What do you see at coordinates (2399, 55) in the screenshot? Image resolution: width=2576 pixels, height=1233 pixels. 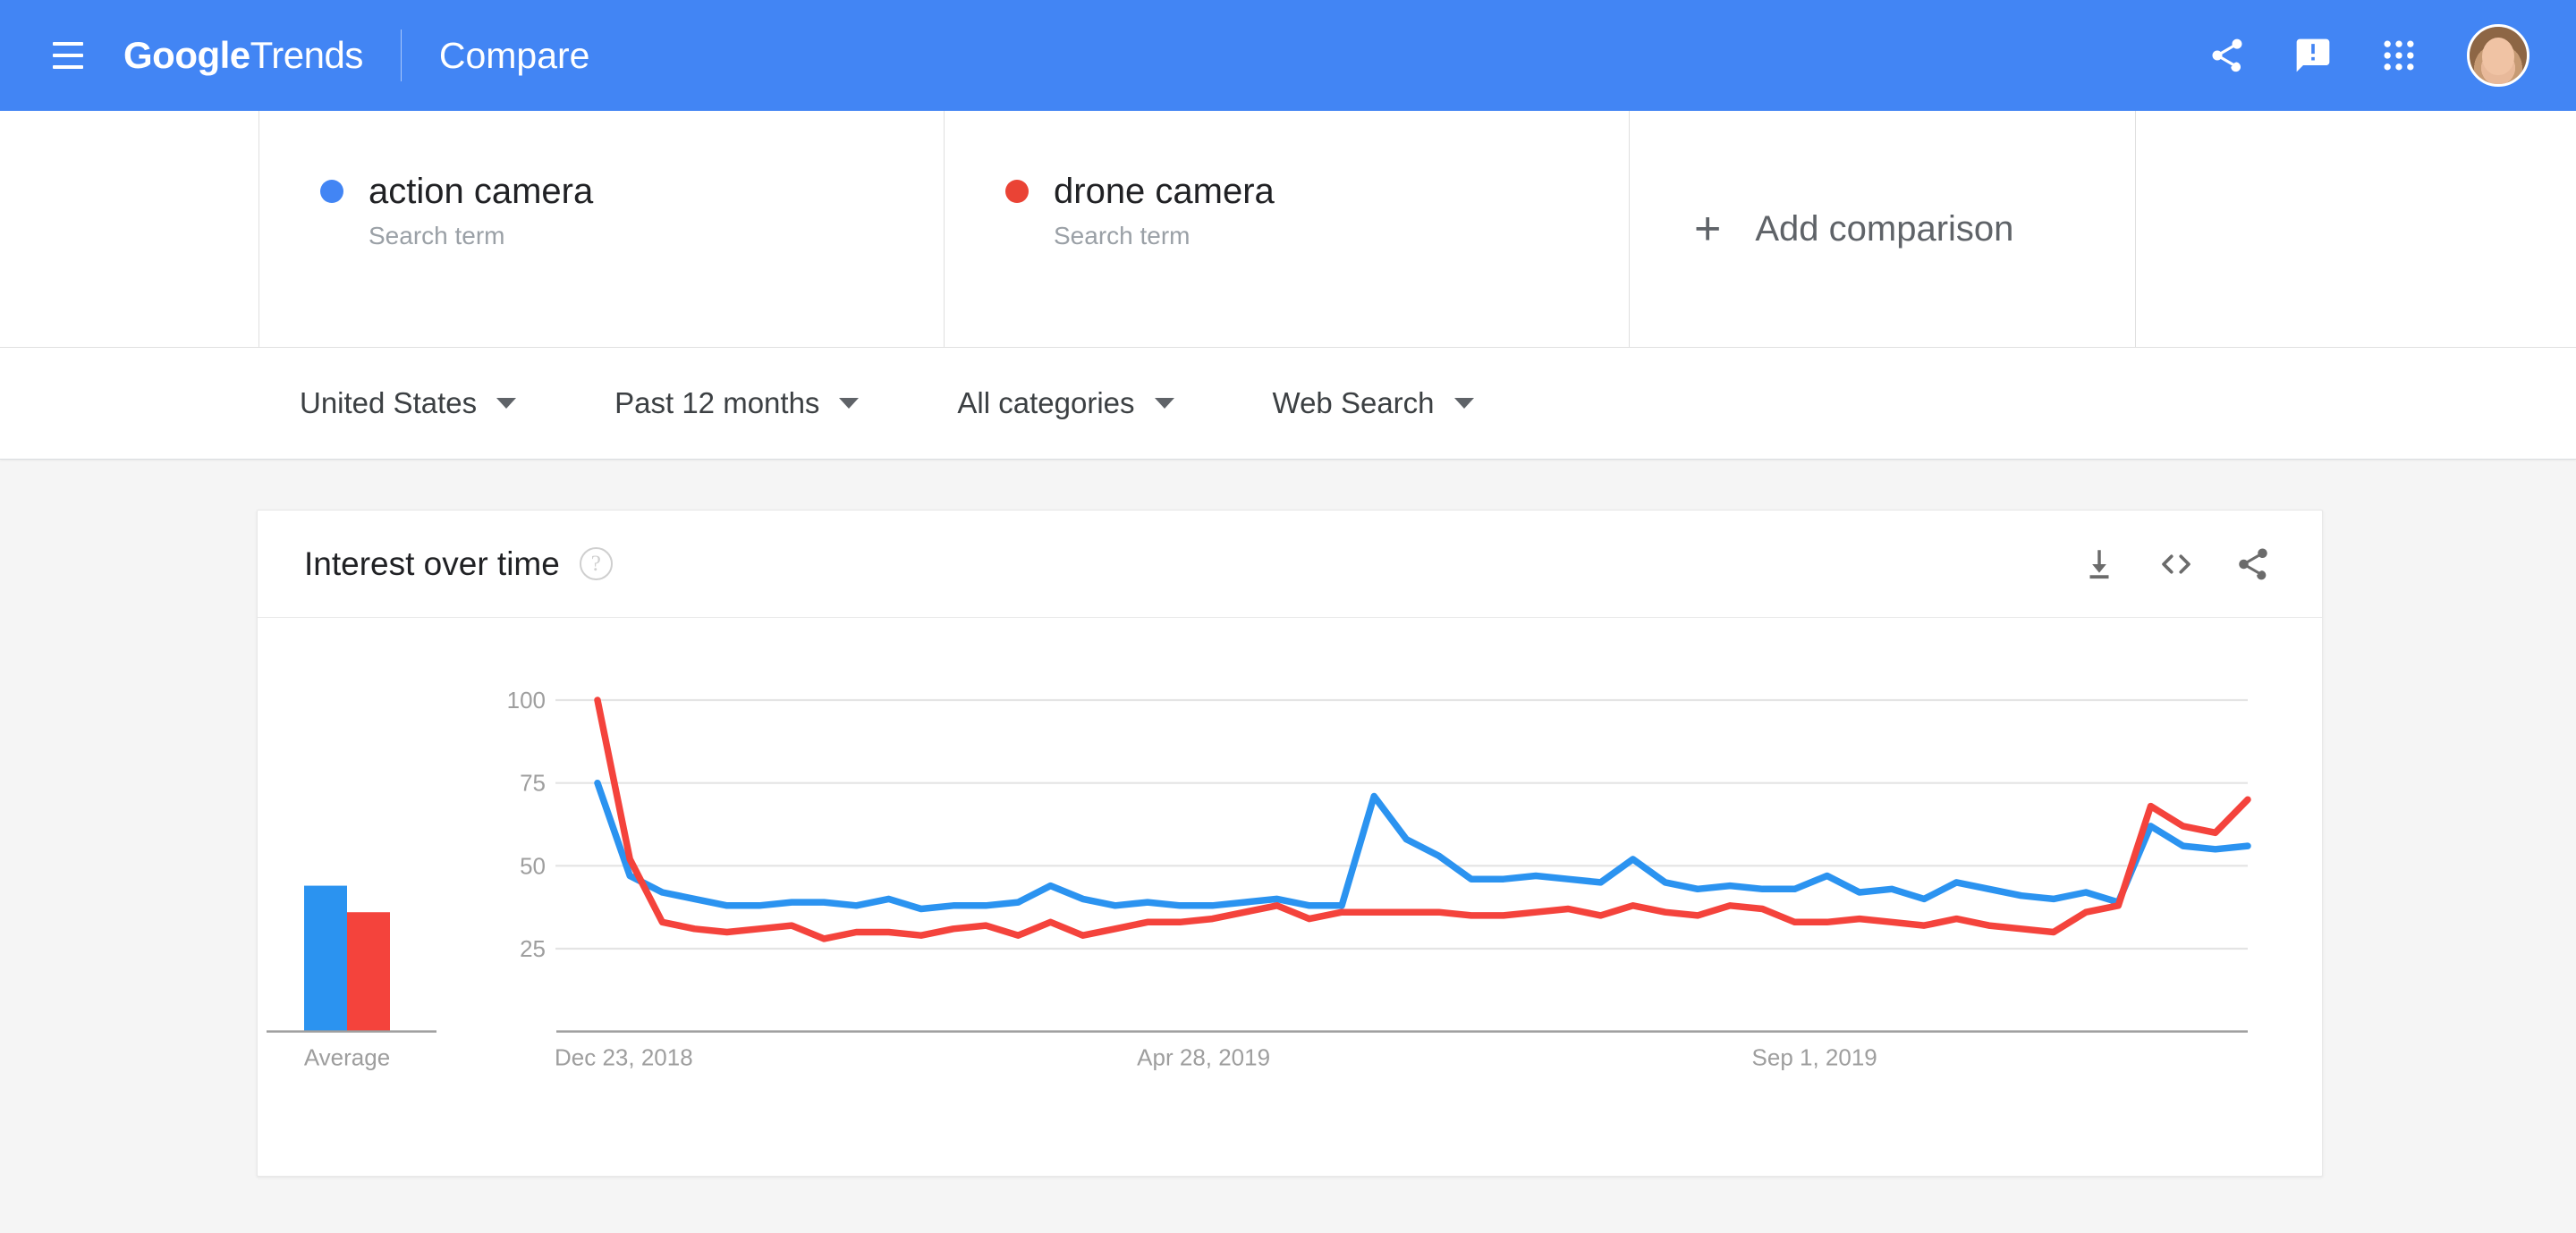 I see `apps-grid-icon` at bounding box center [2399, 55].